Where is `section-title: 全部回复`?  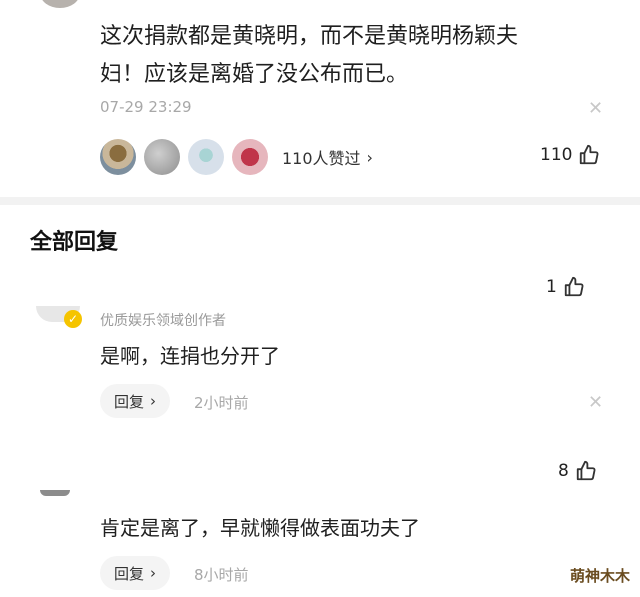
section-title: 全部回复 is located at coordinates (74, 242).